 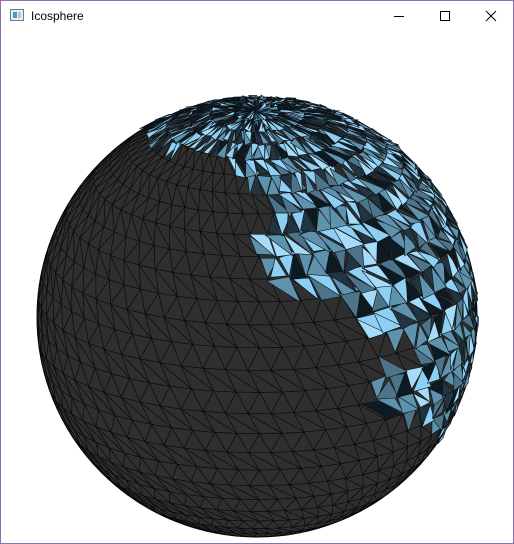 I want to click on window-title: Icosphere, so click(x=57, y=16).